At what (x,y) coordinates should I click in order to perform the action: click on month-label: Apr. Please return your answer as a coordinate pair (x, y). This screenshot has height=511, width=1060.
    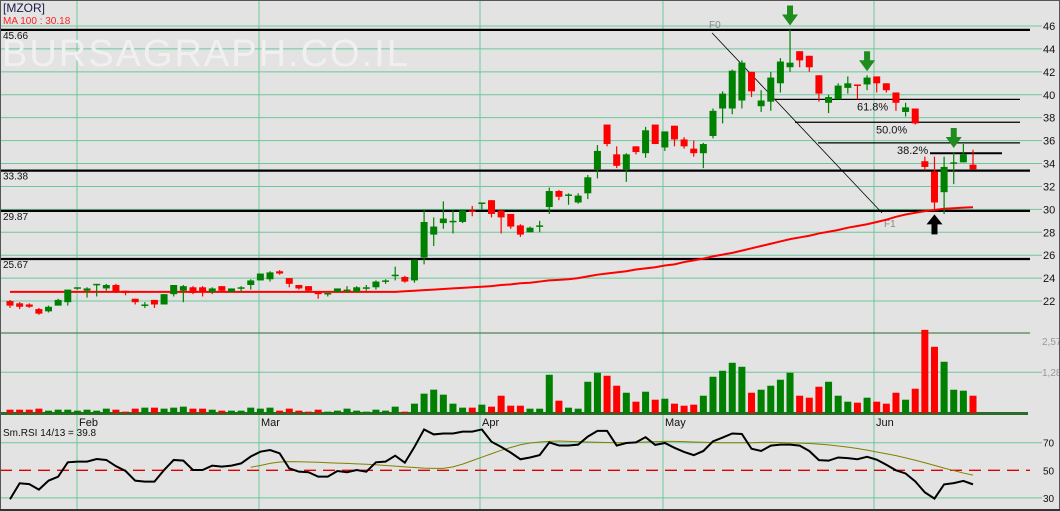
    Looking at the image, I should click on (490, 423).